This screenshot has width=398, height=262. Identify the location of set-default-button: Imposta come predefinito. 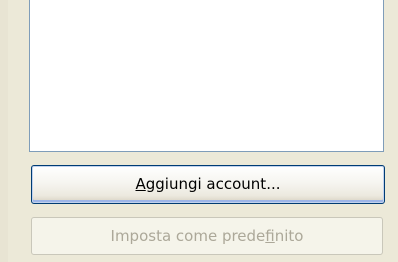
(207, 236).